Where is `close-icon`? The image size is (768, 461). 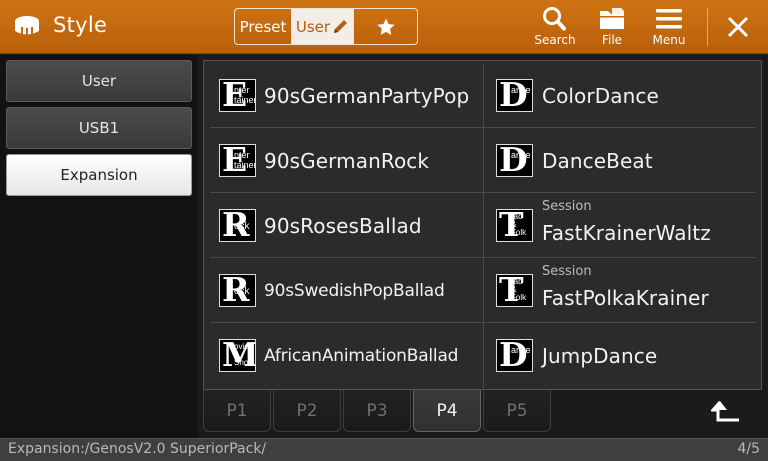 close-icon is located at coordinates (738, 27).